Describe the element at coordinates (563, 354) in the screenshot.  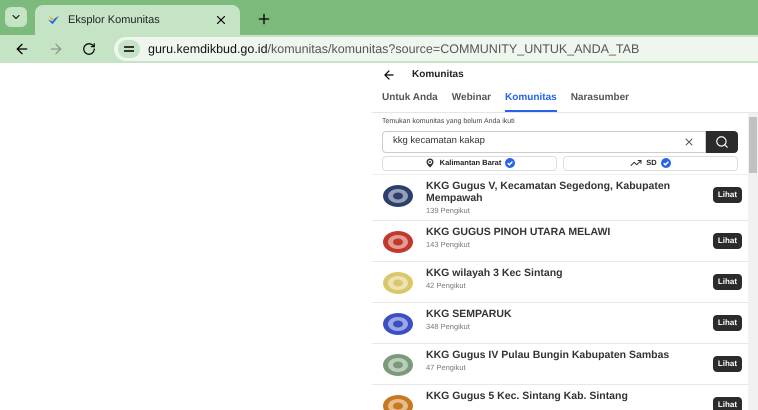
I see `community-name: KKG Gugus IV Pulau Bungin Kabupaten Sambas` at that location.